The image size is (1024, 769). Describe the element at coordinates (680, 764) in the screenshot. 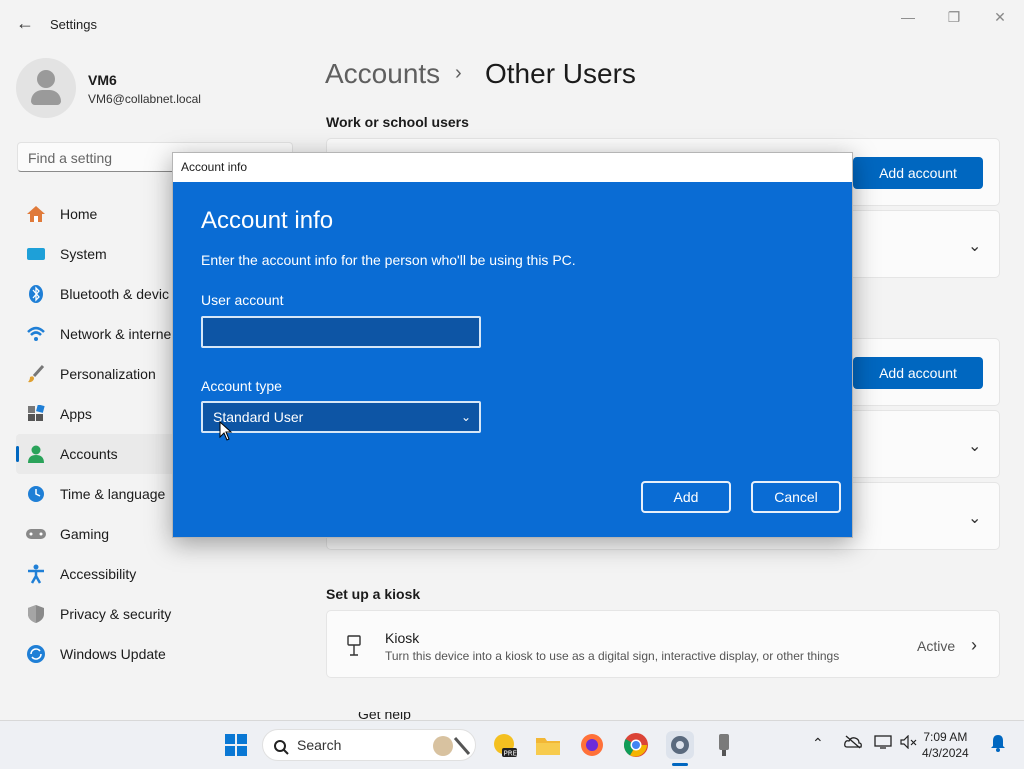

I see `active-app-indicator` at that location.